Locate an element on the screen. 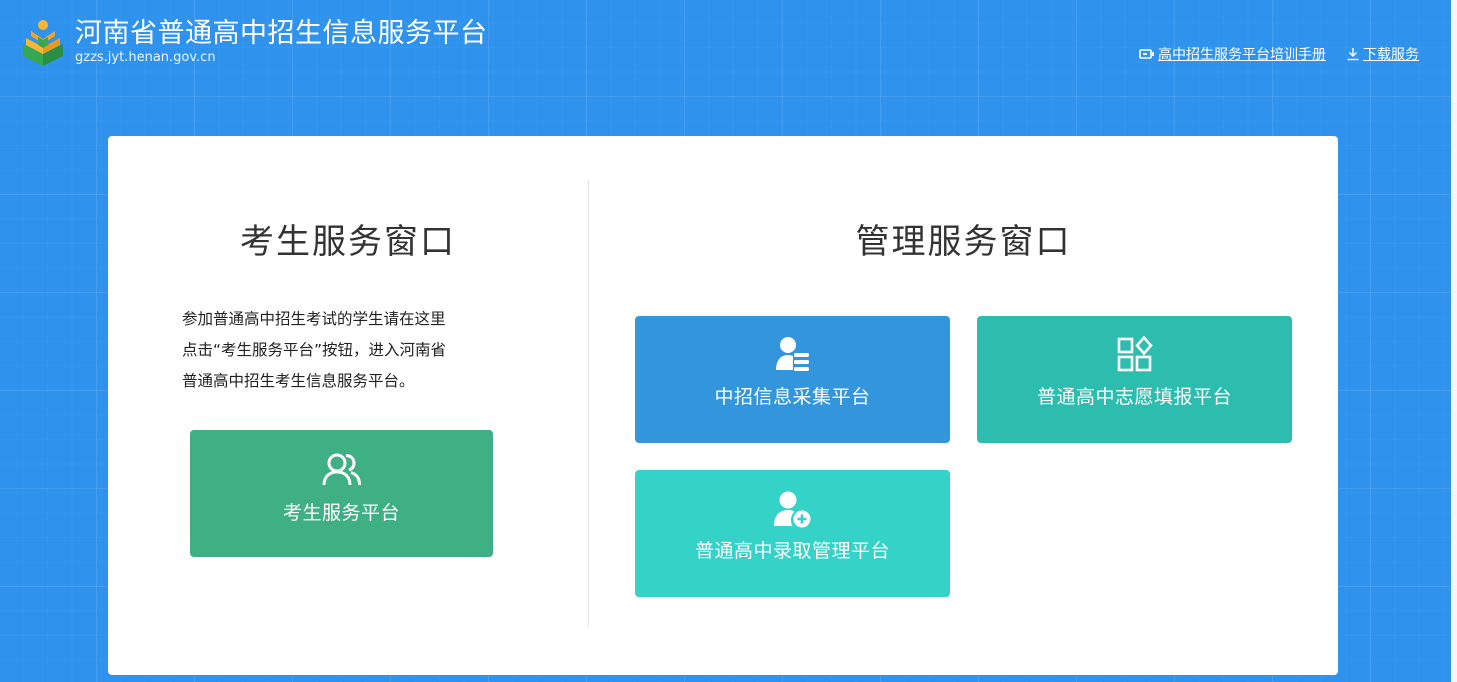 The image size is (1457, 682). description-line: 点击“考生服务平台”按钮，进入河南省 is located at coordinates (314, 350).